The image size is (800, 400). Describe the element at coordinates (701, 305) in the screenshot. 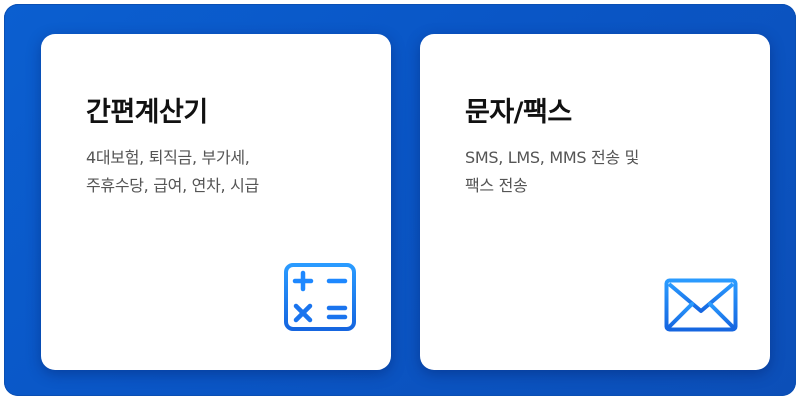

I see `envelope-icon` at that location.